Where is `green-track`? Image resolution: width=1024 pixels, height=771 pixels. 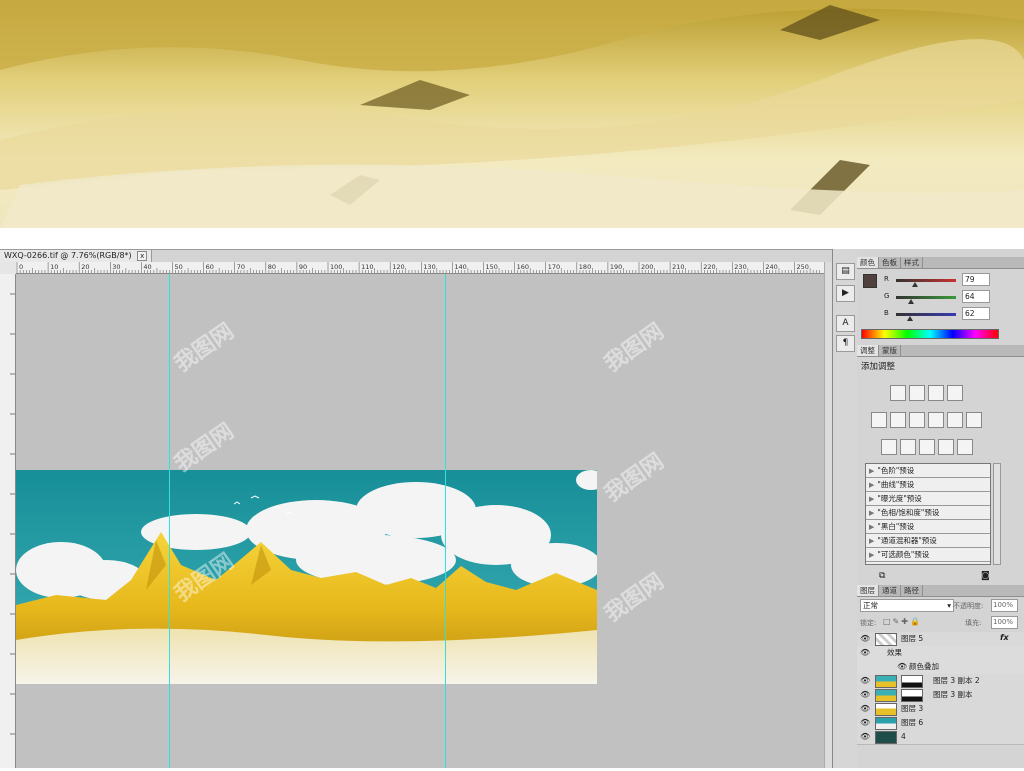 green-track is located at coordinates (926, 297).